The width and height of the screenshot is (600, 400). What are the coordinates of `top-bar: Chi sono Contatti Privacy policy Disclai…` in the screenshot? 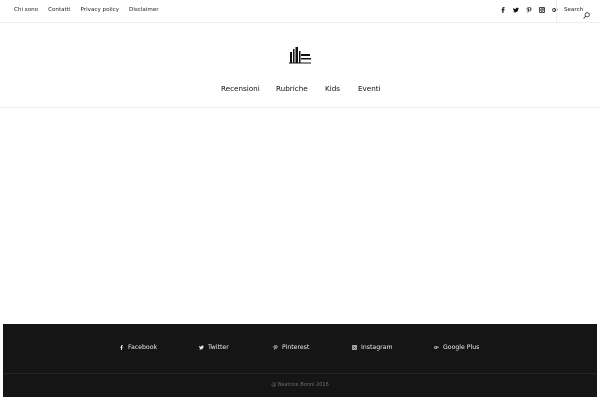 It's located at (300, 11).